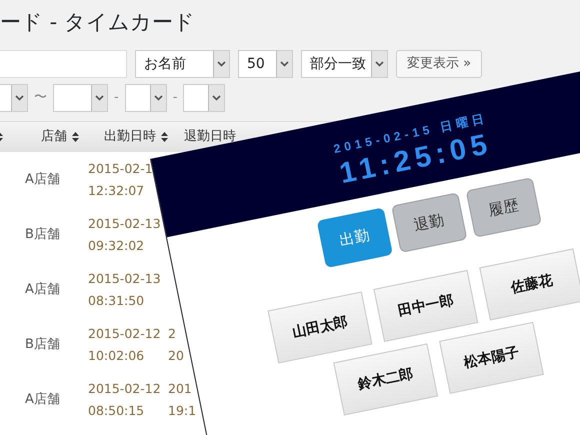 The image size is (580, 435). What do you see at coordinates (529, 284) in the screenshot?
I see `staff-button: 佐藤花` at bounding box center [529, 284].